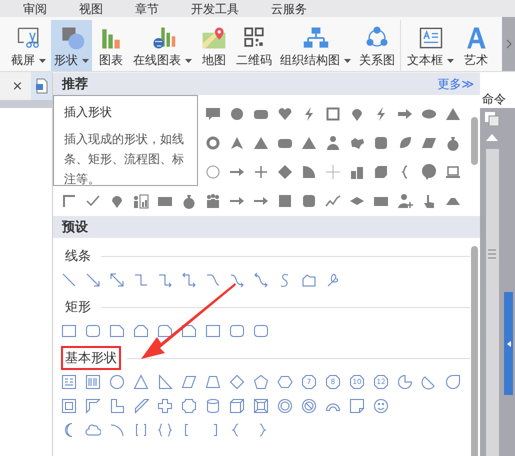 Image resolution: width=515 pixels, height=456 pixels. I want to click on elbow-connector-icon, so click(141, 280).